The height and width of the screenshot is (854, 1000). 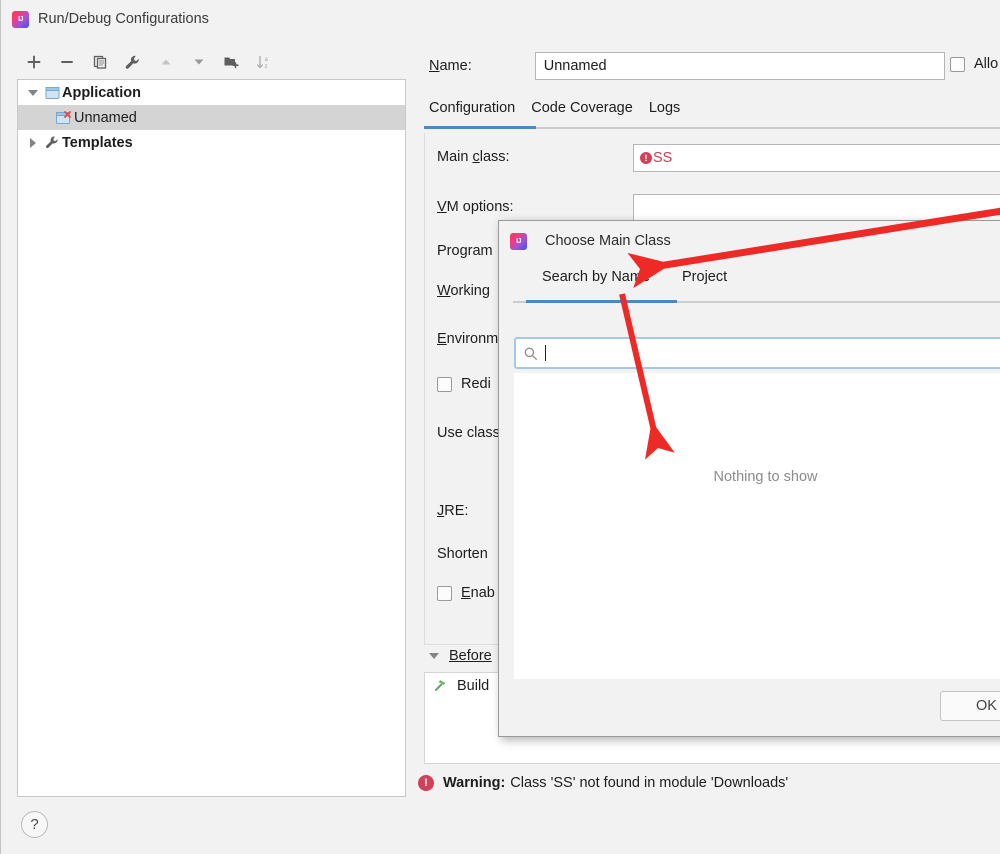 I want to click on name-row: Name: Unnamed, so click(x=687, y=66).